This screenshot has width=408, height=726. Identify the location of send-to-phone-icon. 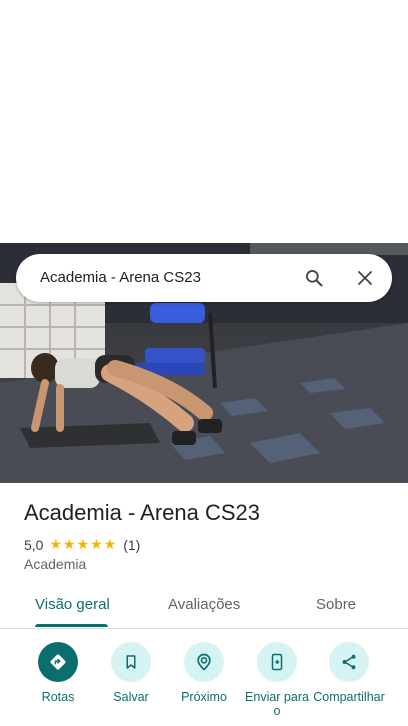
(277, 662).